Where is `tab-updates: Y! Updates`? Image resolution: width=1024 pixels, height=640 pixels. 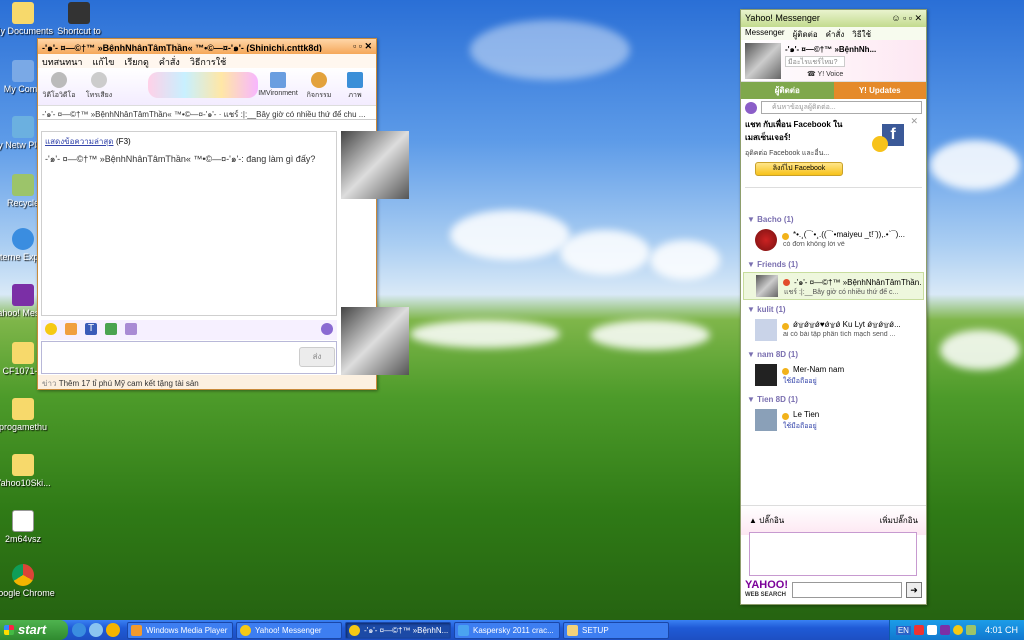 tab-updates: Y! Updates is located at coordinates (879, 90).